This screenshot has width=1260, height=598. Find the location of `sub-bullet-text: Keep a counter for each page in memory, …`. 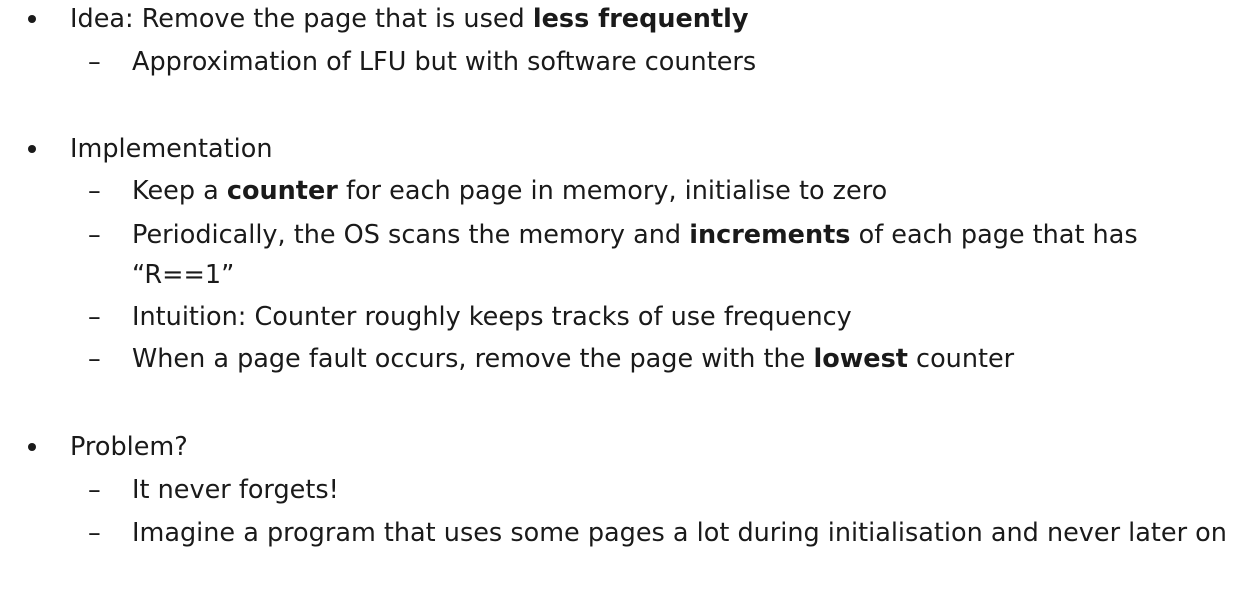

sub-bullet-text: Keep a counter for each page in memory, … is located at coordinates (510, 191).